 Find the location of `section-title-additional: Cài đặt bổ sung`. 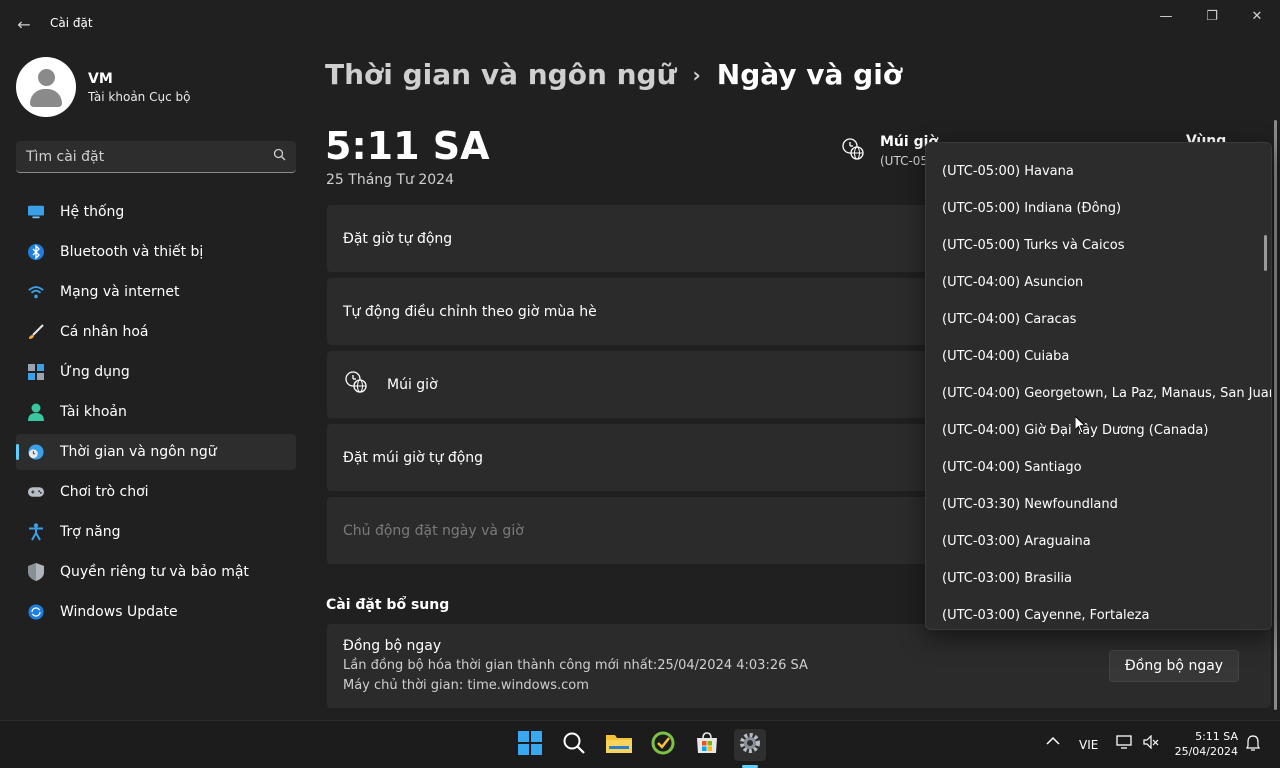

section-title-additional: Cài đặt bổ sung is located at coordinates (388, 605).